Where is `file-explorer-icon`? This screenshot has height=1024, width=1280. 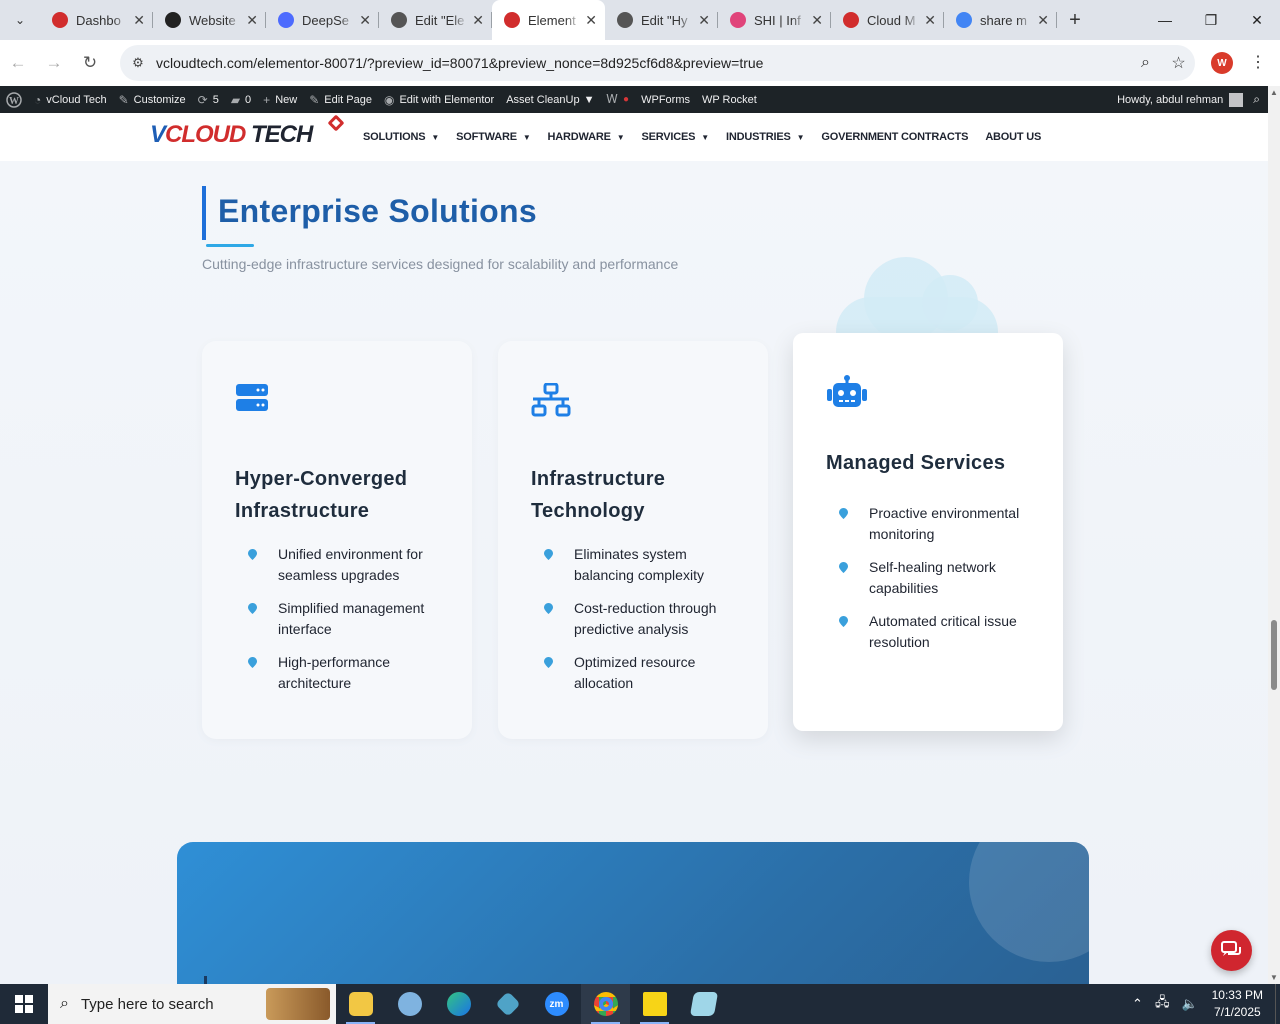
file-explorer-icon is located at coordinates (360, 1004).